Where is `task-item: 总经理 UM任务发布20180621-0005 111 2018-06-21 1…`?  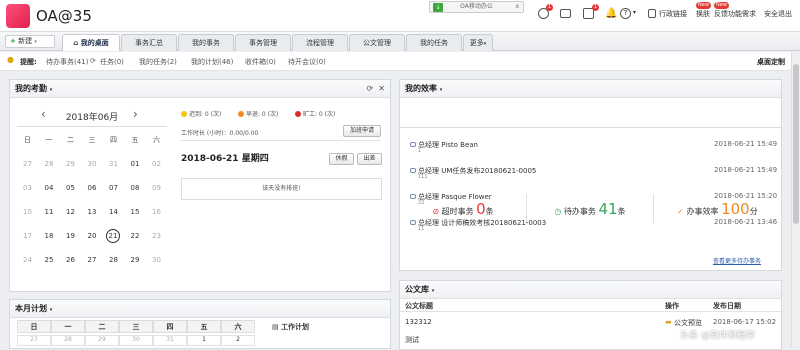
task-item: 总经理 UM任务发布20180621-0005 111 2018-06-21 1… is located at coordinates (593, 173).